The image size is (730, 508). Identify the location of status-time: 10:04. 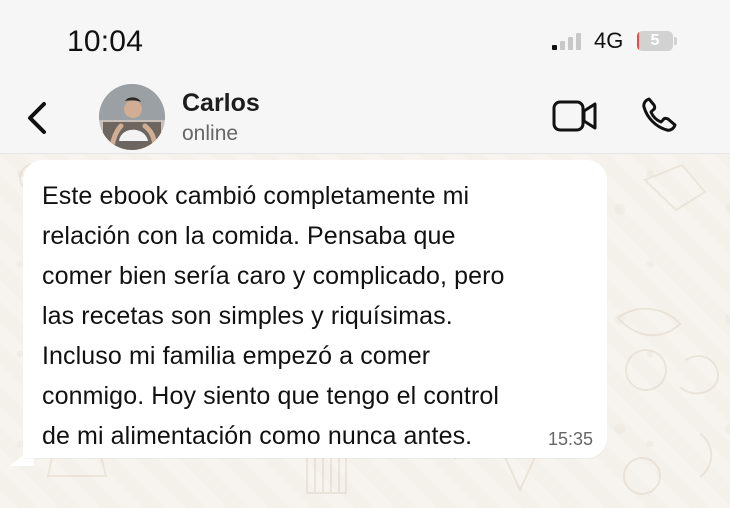
(105, 41).